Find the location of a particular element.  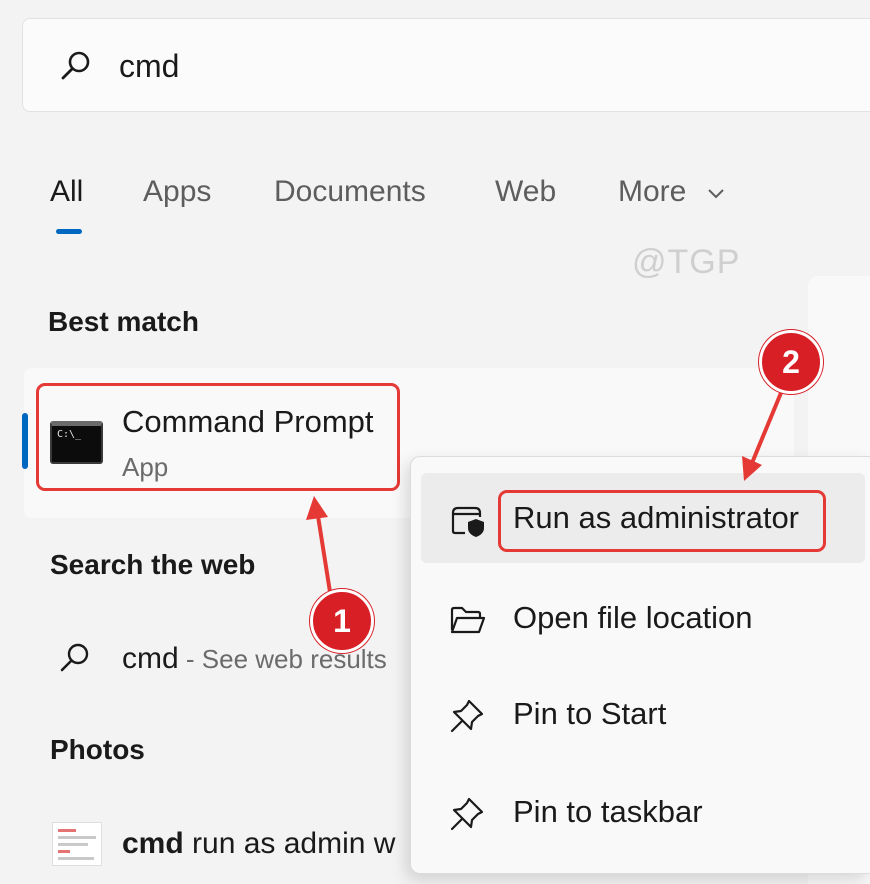

chevron-down-icon is located at coordinates (716, 194).